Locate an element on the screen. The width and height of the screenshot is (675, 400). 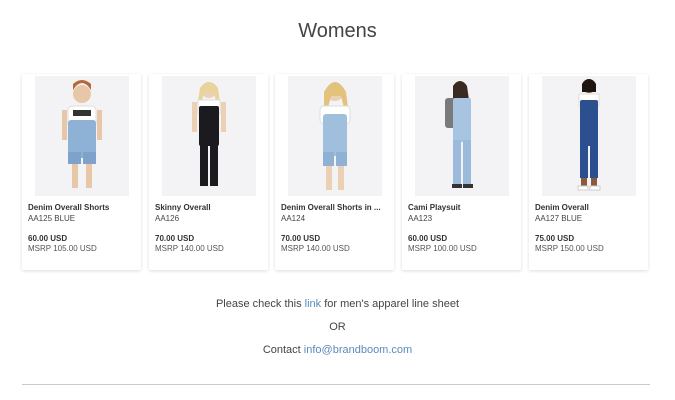
page-title: Womens is located at coordinates (337, 31).